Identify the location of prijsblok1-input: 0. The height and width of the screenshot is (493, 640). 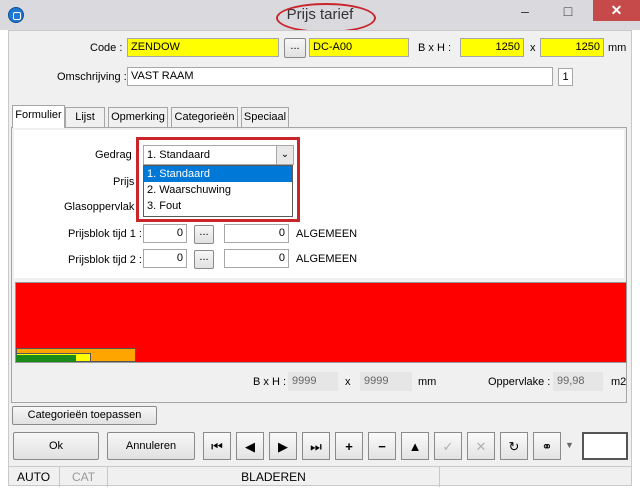
(165, 233).